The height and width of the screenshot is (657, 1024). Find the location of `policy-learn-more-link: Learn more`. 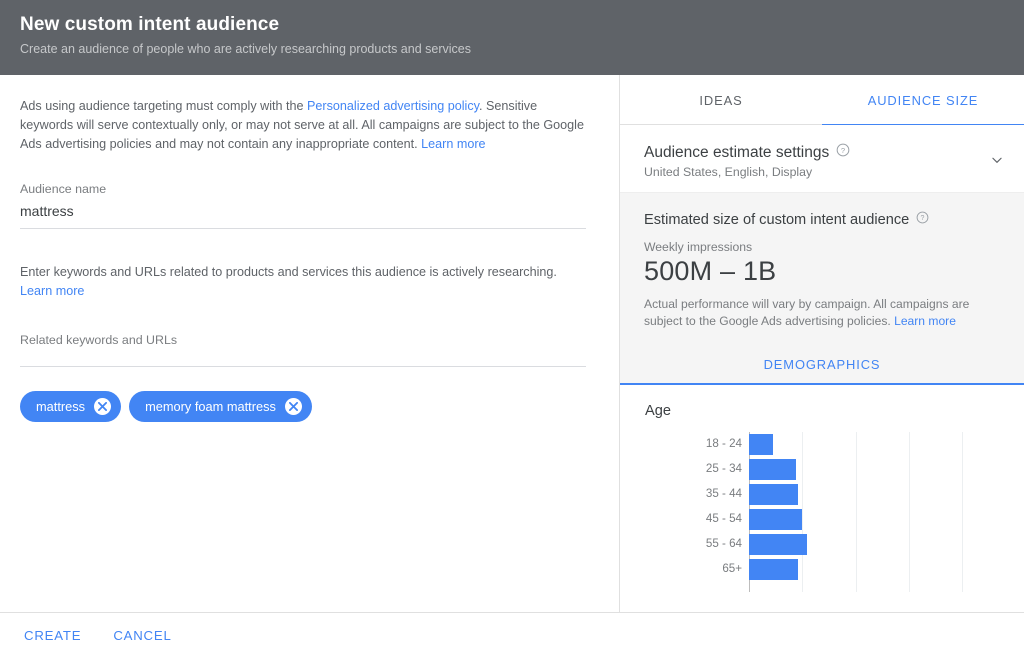

policy-learn-more-link: Learn more is located at coordinates (453, 144).